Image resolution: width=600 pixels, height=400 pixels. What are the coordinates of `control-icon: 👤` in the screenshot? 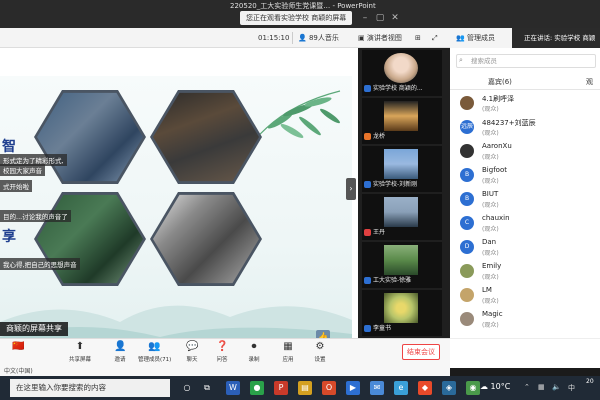 It's located at (120, 346).